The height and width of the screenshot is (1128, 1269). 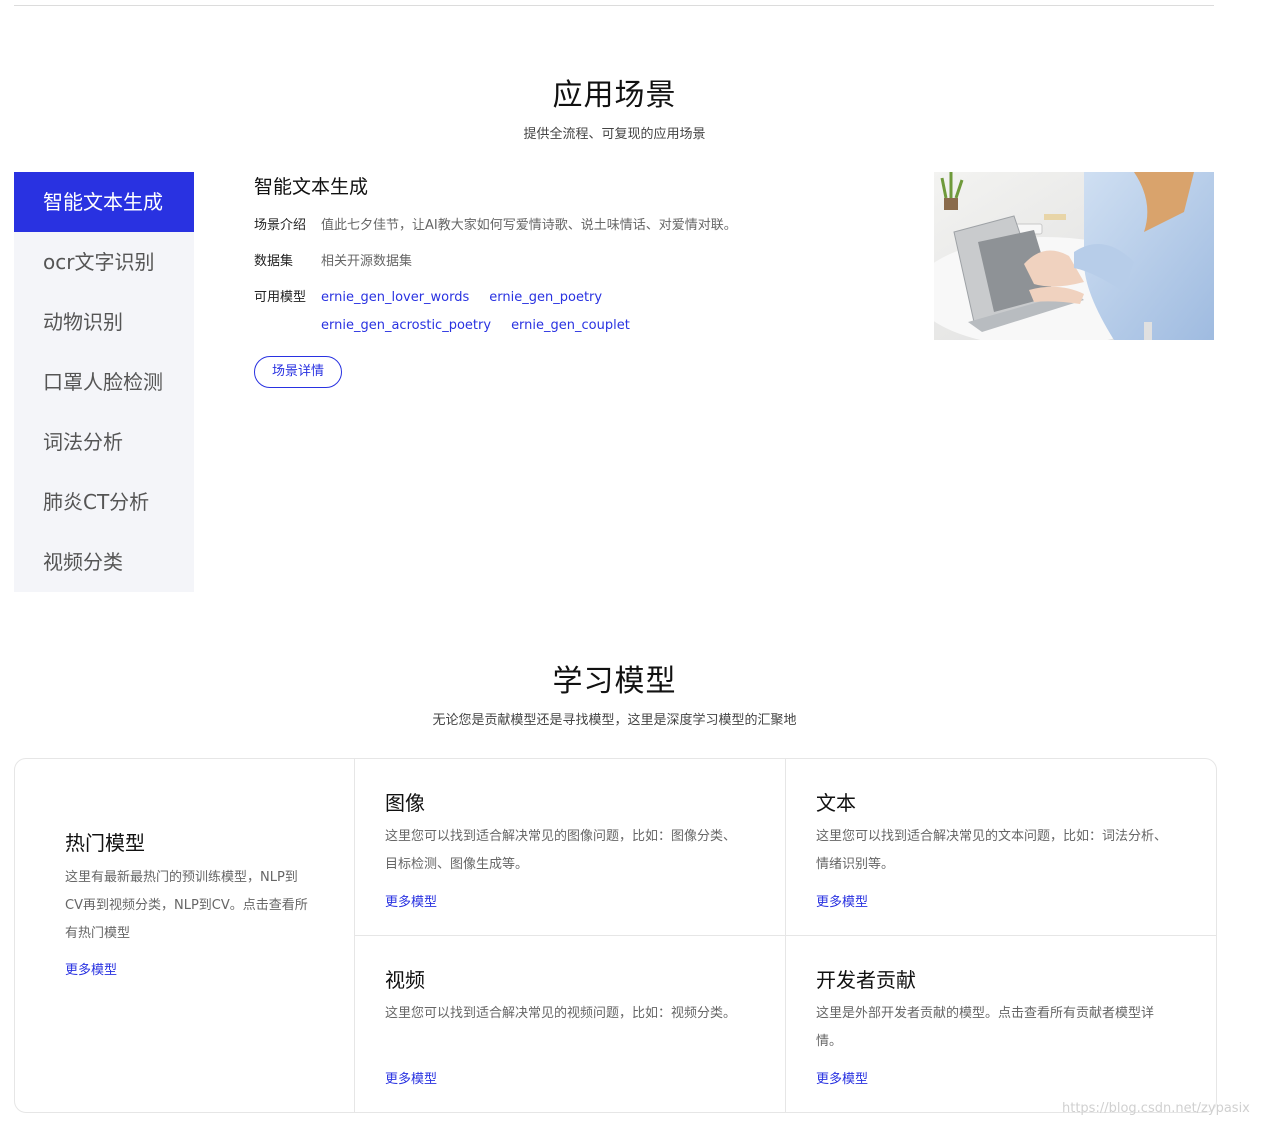 What do you see at coordinates (614, 95) in the screenshot?
I see `scenes-section-title: 应用场景` at bounding box center [614, 95].